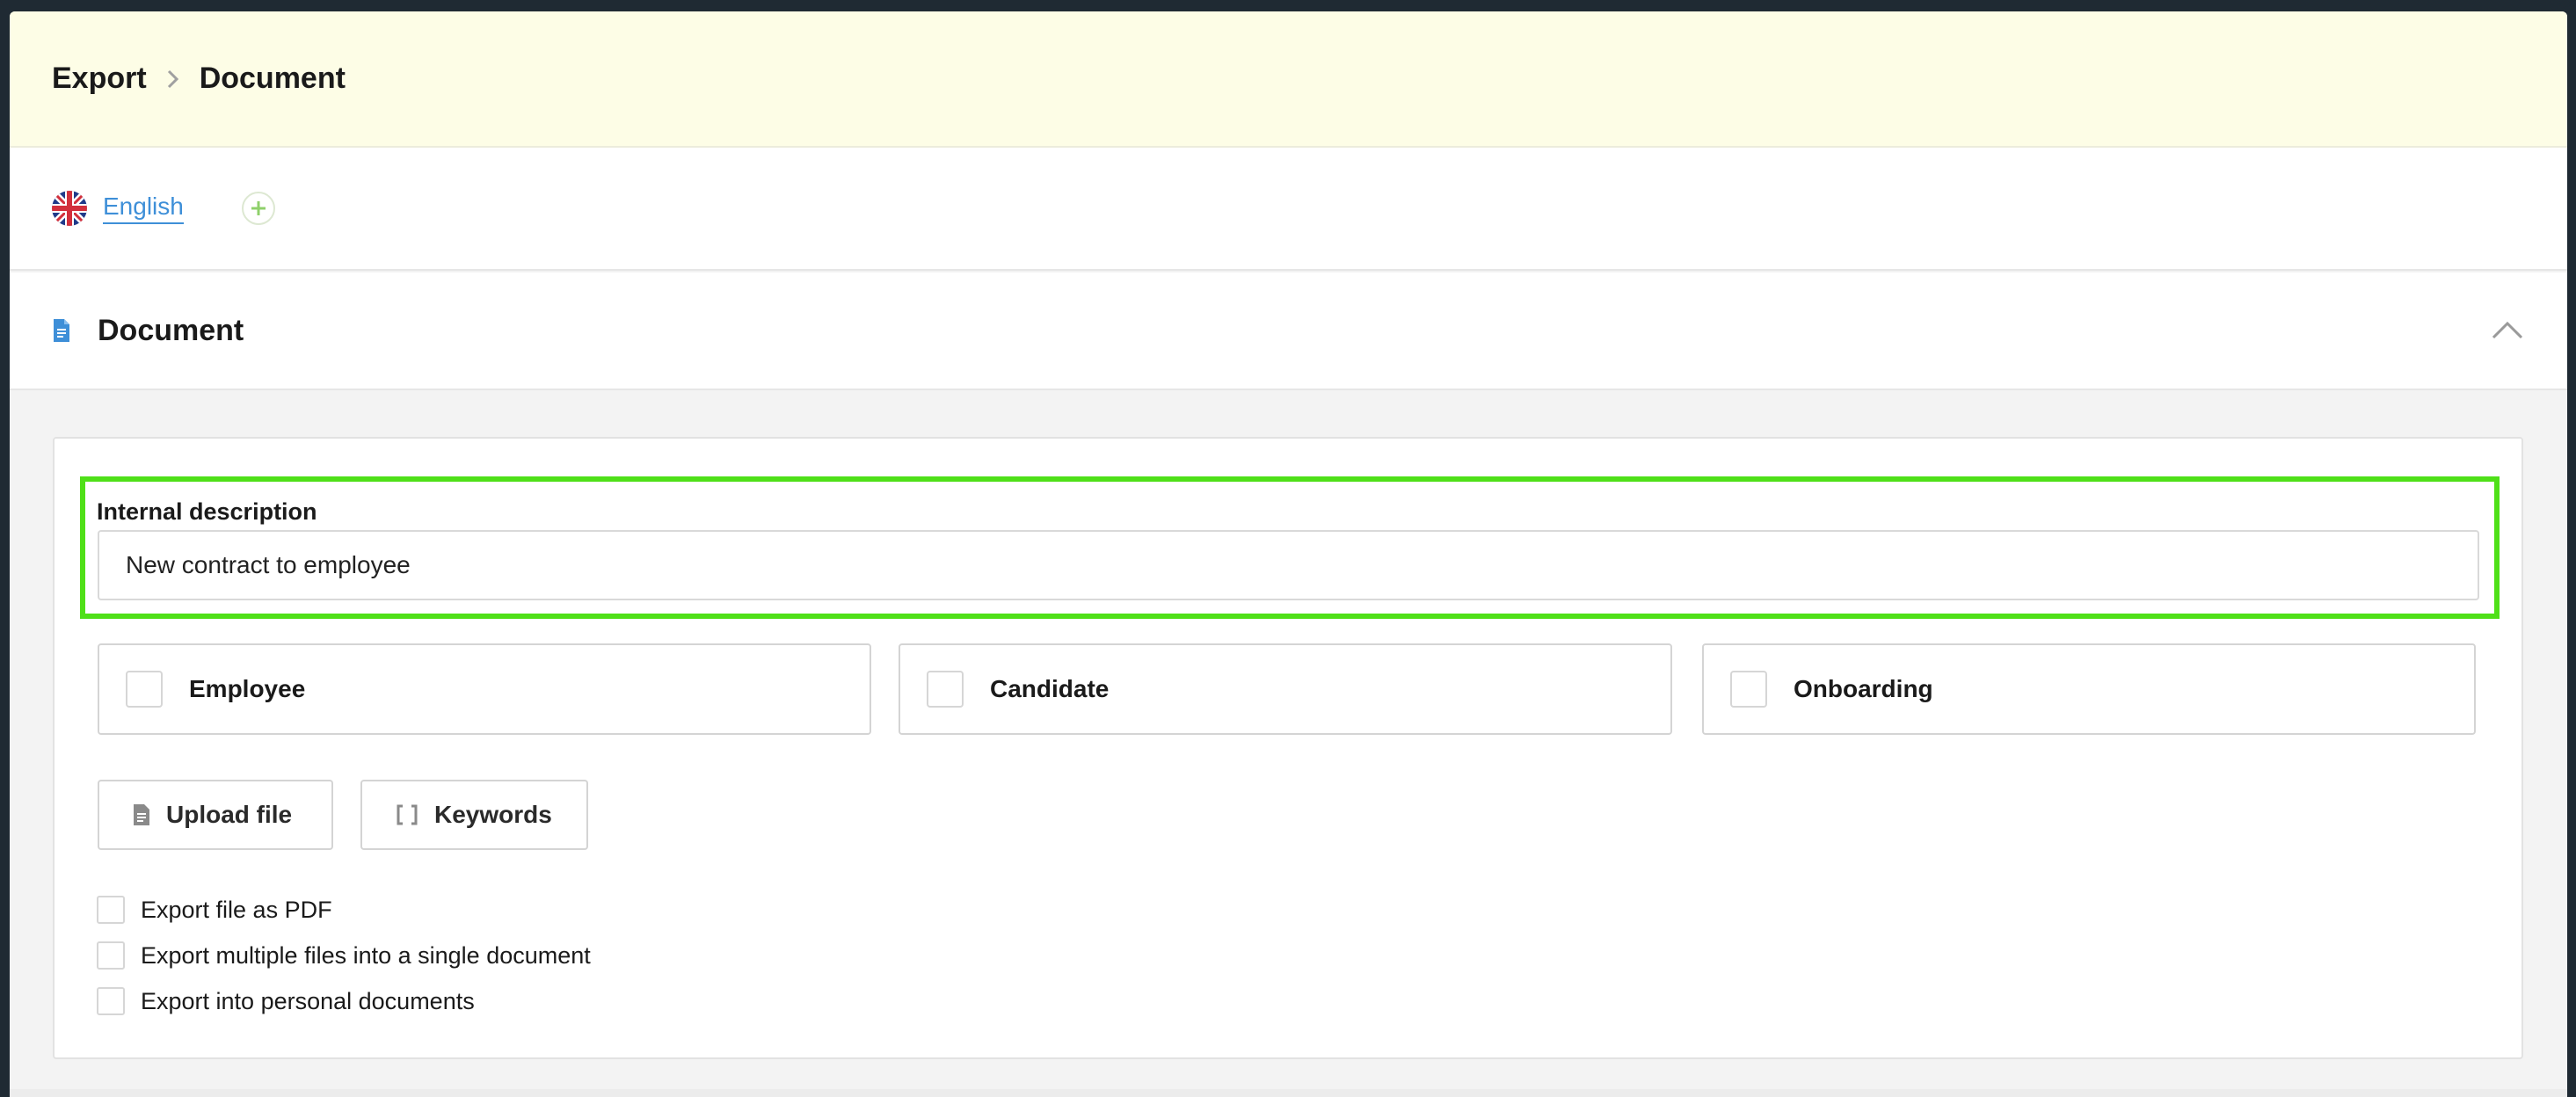  I want to click on breadcrumb-export: Export, so click(99, 79).